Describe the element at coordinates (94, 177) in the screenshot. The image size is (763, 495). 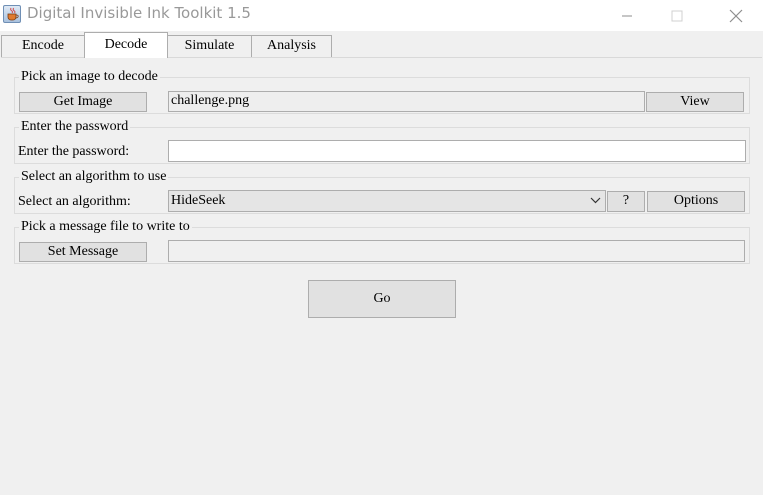
I see `algorithm-group-title: Select an algorithm to use` at that location.